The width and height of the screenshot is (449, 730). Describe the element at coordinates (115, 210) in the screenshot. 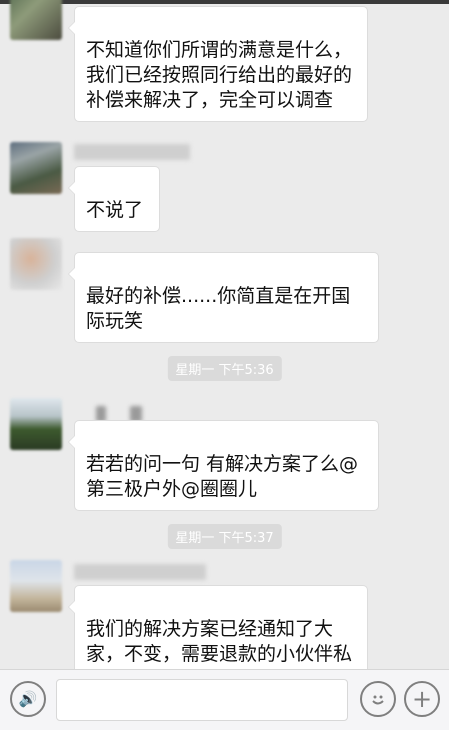

I see `message-text: 不说了` at that location.